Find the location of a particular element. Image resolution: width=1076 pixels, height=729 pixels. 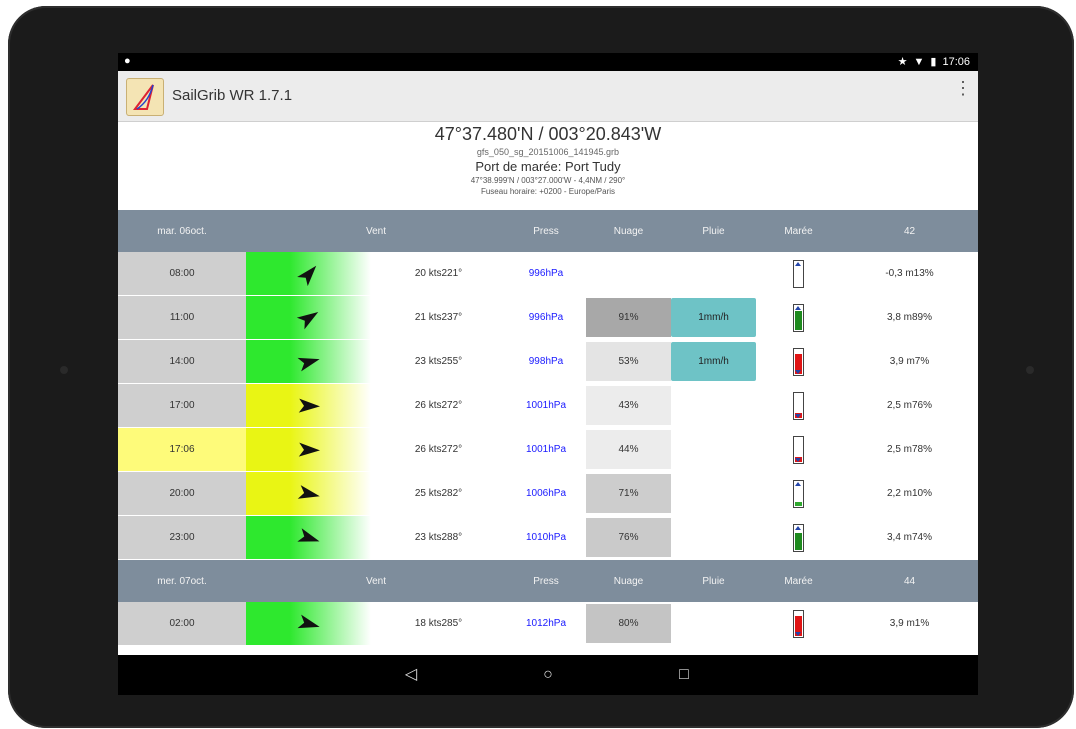

recents-icon: □ is located at coordinates (684, 675).